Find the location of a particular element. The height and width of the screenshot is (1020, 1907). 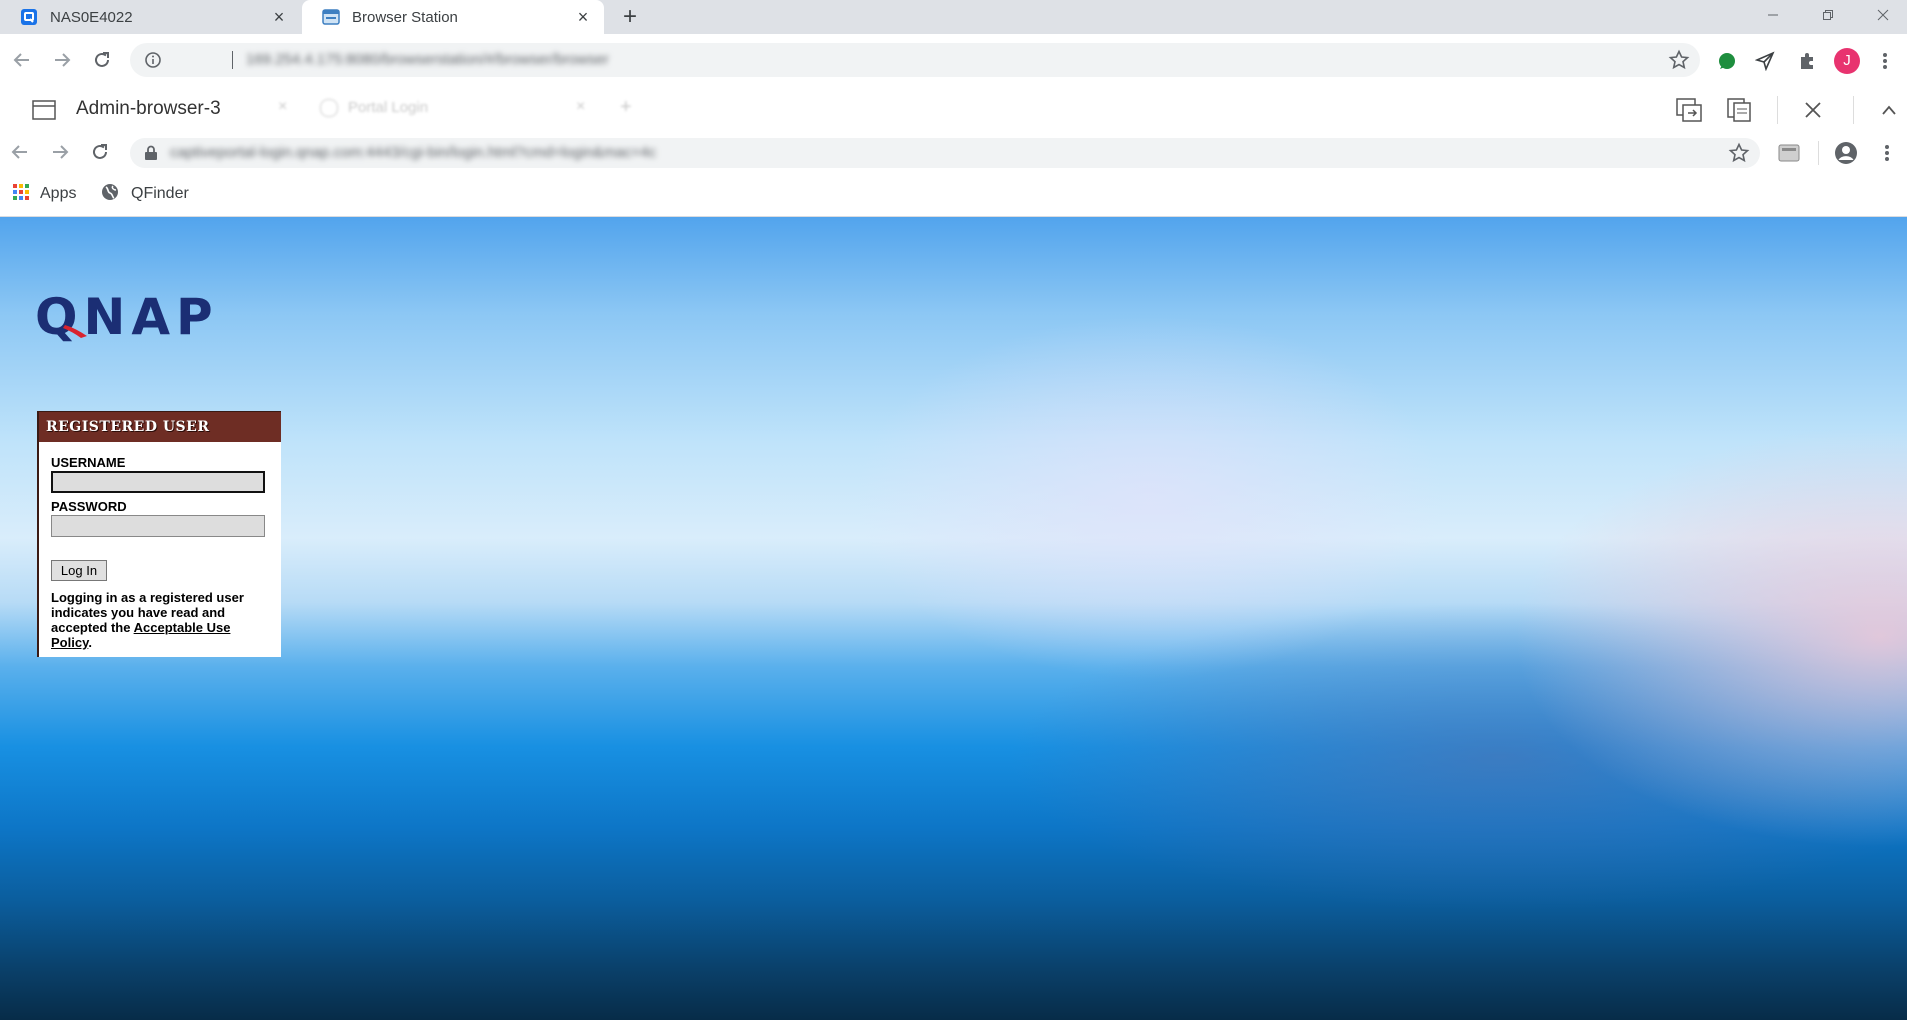

more-menu-icon is located at coordinates (1885, 61).